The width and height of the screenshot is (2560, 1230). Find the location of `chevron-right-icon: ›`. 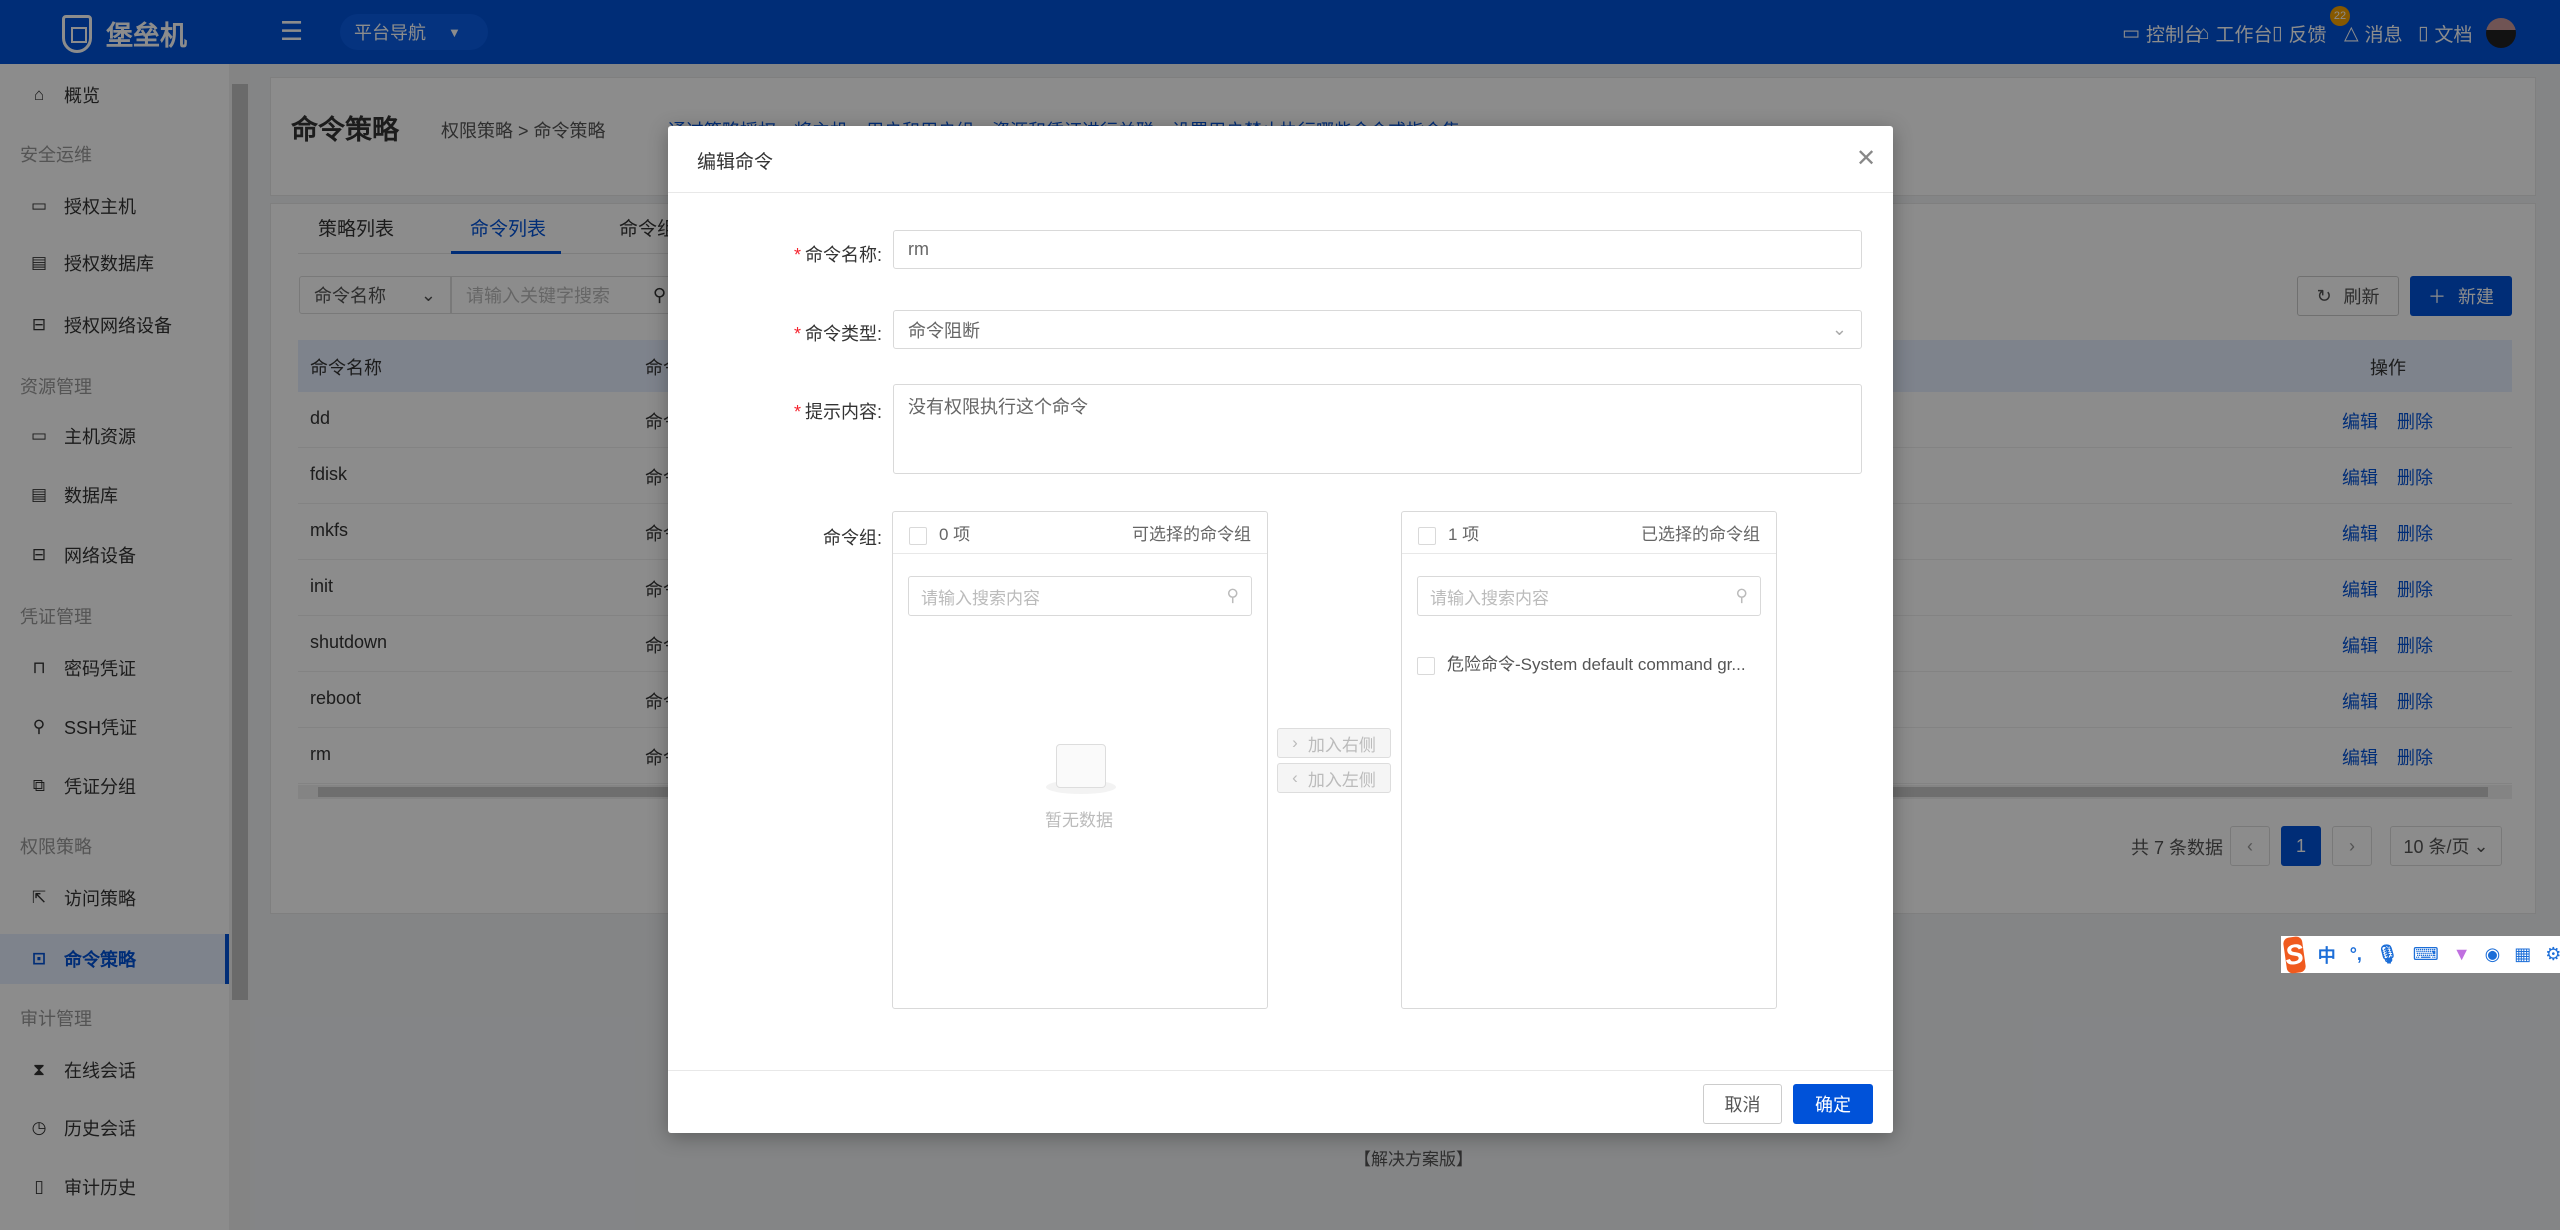

chevron-right-icon: › is located at coordinates (1295, 742).